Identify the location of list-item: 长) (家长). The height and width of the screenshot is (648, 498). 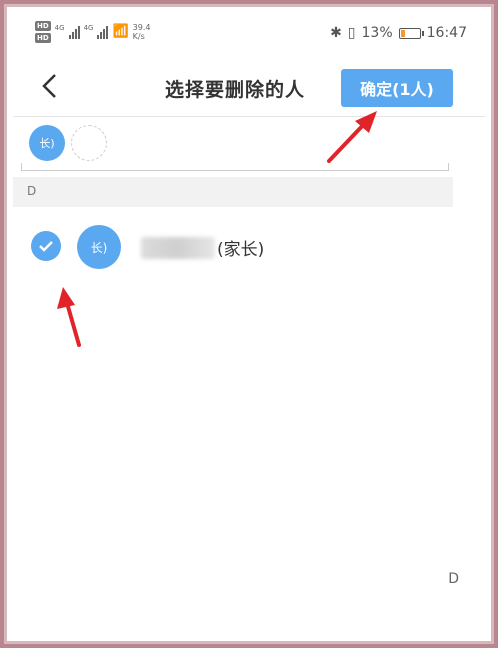
(233, 246).